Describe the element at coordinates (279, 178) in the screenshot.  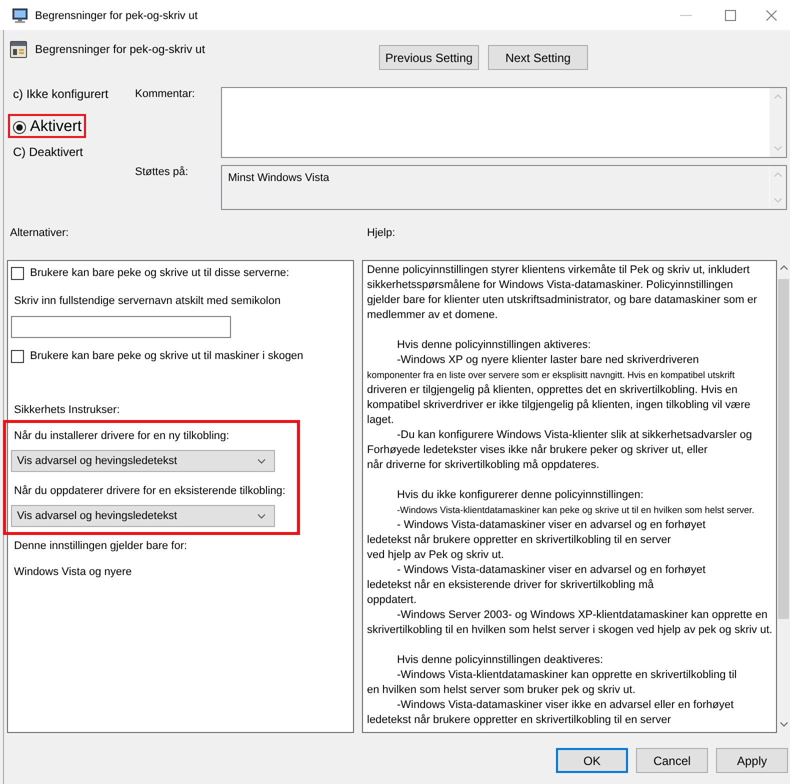
I see `supported-on-value: Minst Windows Vista` at that location.